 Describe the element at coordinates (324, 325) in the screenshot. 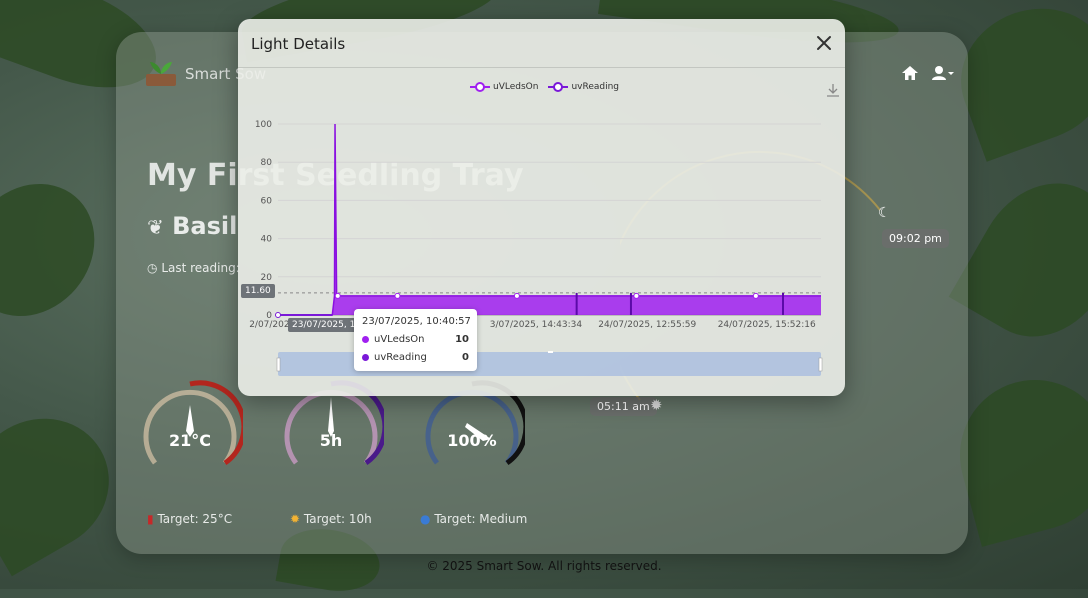

I see `axis-pointer-x-label: 23/07/2025, 1` at that location.